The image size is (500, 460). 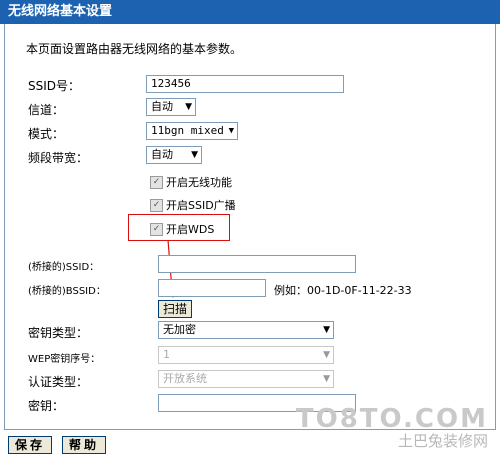 I want to click on bridge-bssid-label: (桥接的)BSSID：, so click(x=67, y=291).